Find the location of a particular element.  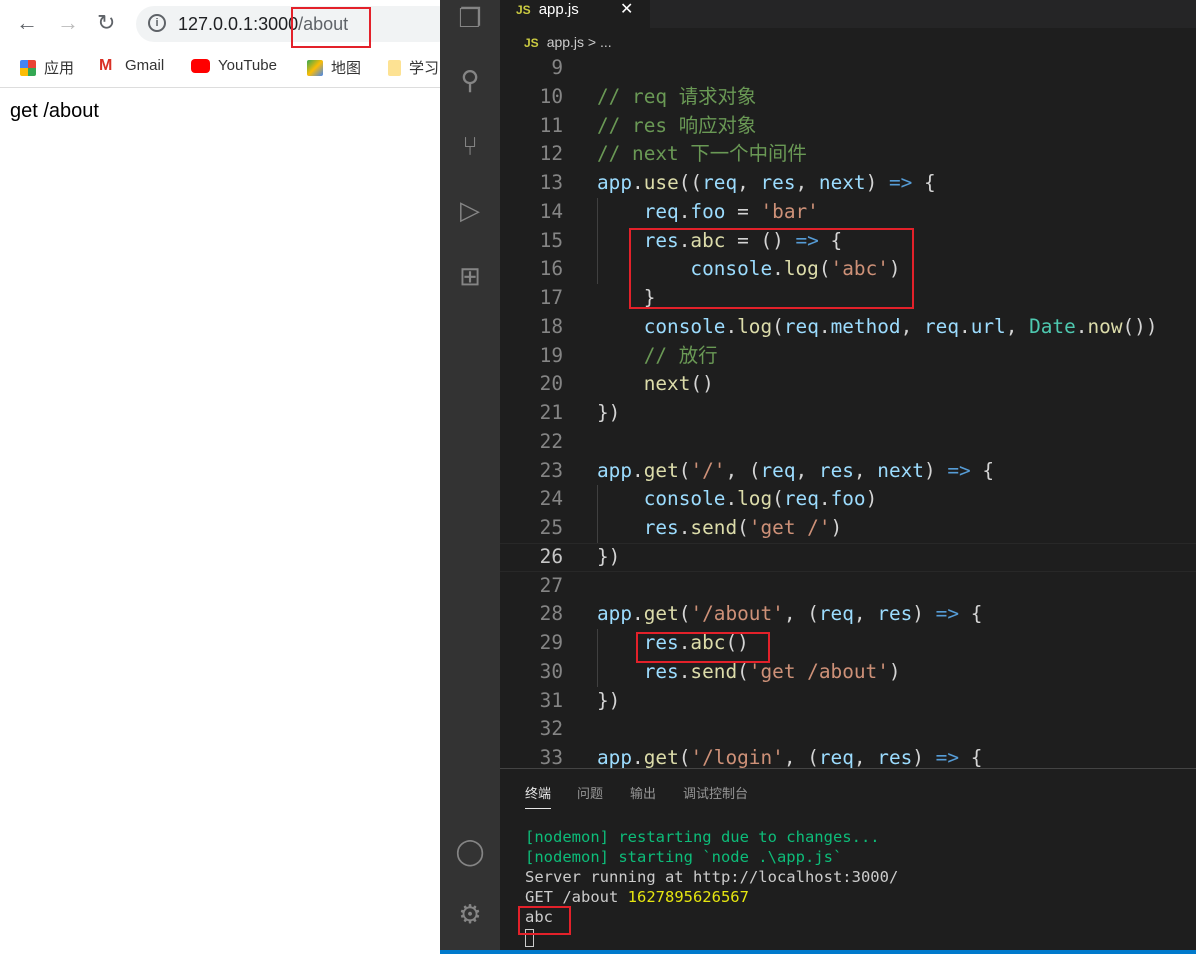

code-token: , ( is located at coordinates (801, 757).